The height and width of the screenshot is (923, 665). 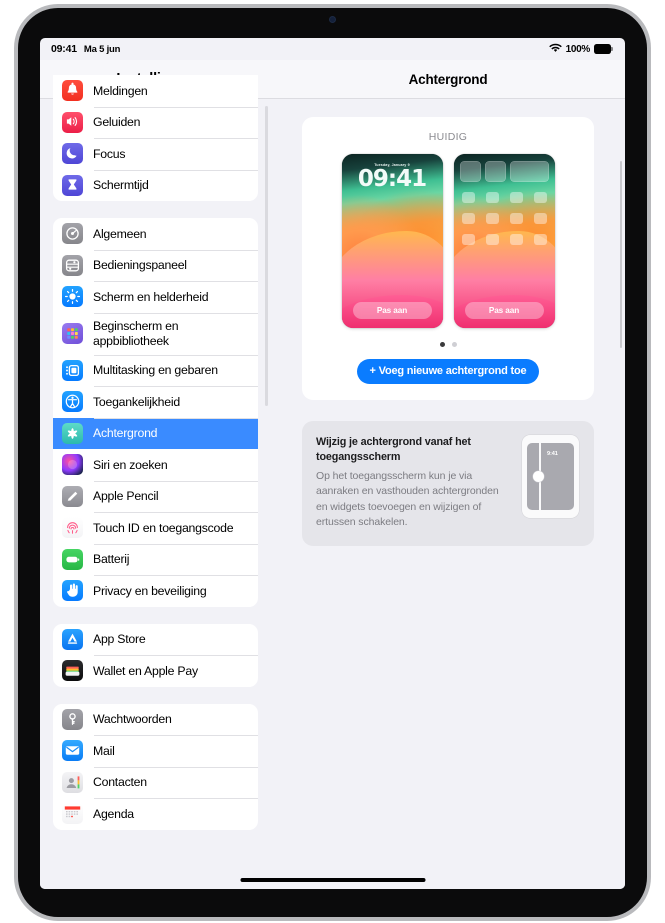 What do you see at coordinates (448, 137) in the screenshot?
I see `current-caption: HUIDIG` at bounding box center [448, 137].